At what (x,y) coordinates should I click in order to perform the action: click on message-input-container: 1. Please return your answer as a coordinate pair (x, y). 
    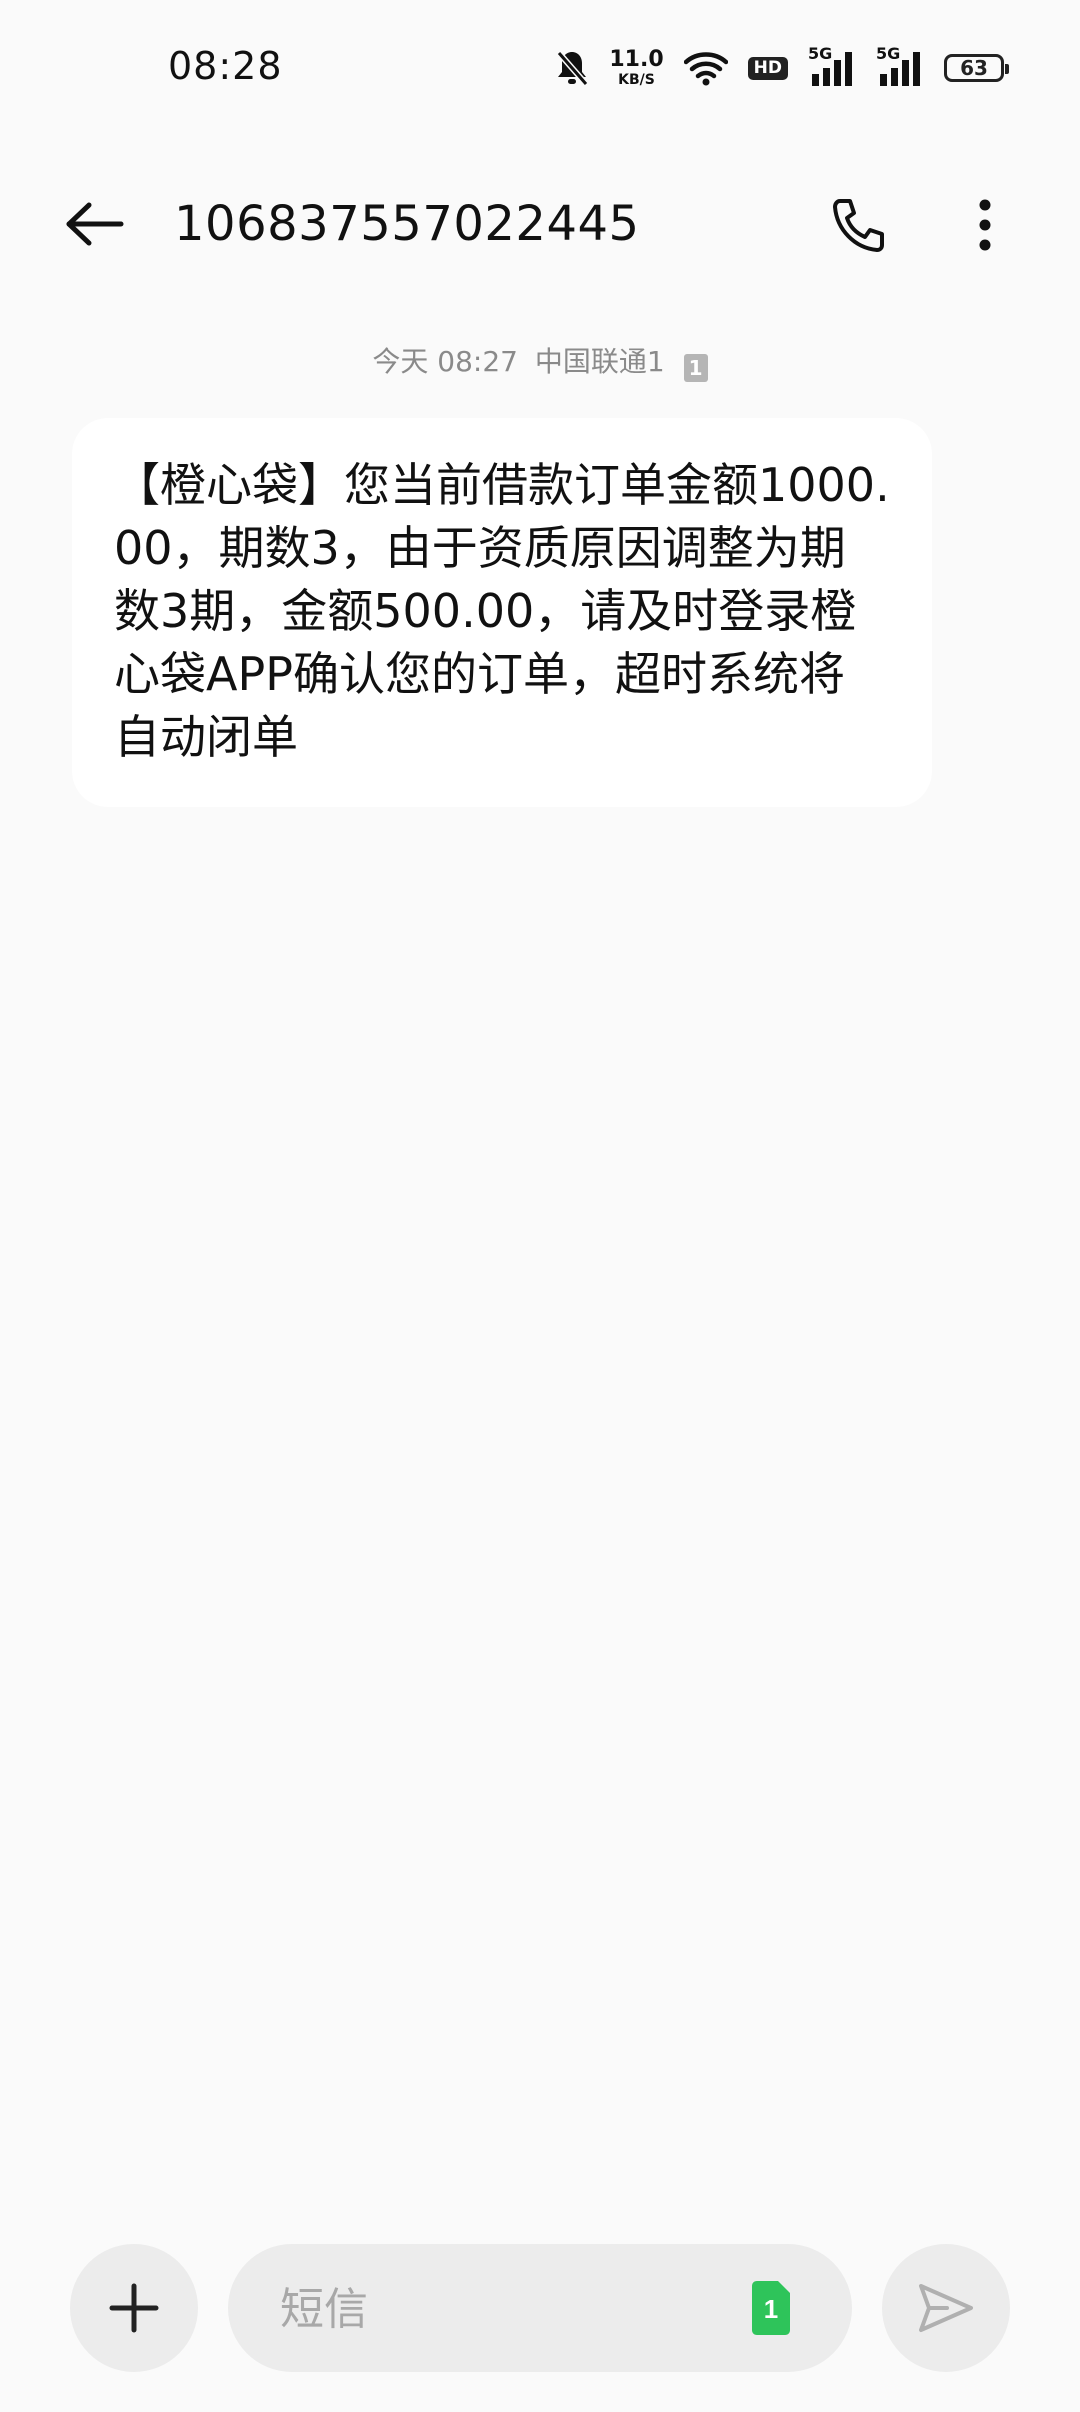
    Looking at the image, I should click on (540, 2309).